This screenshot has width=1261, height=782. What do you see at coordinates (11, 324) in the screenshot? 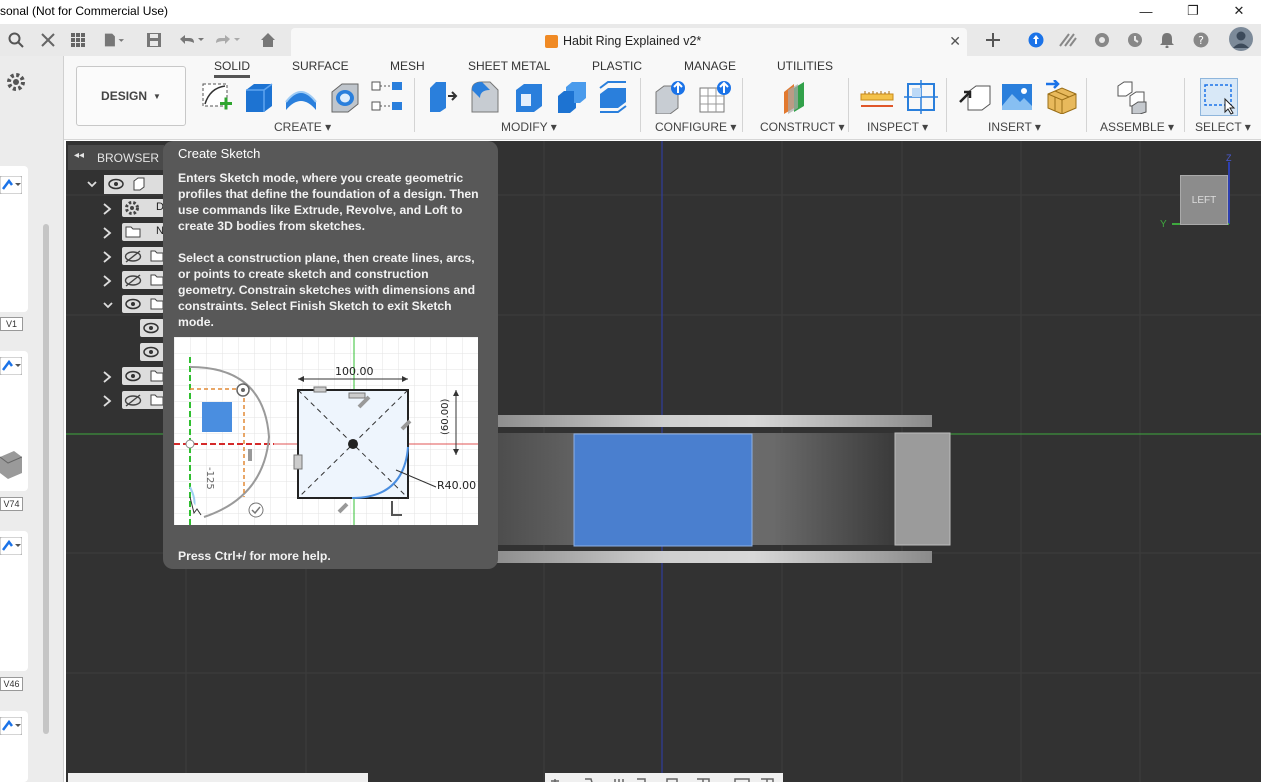
I see `version-badge: V1` at bounding box center [11, 324].